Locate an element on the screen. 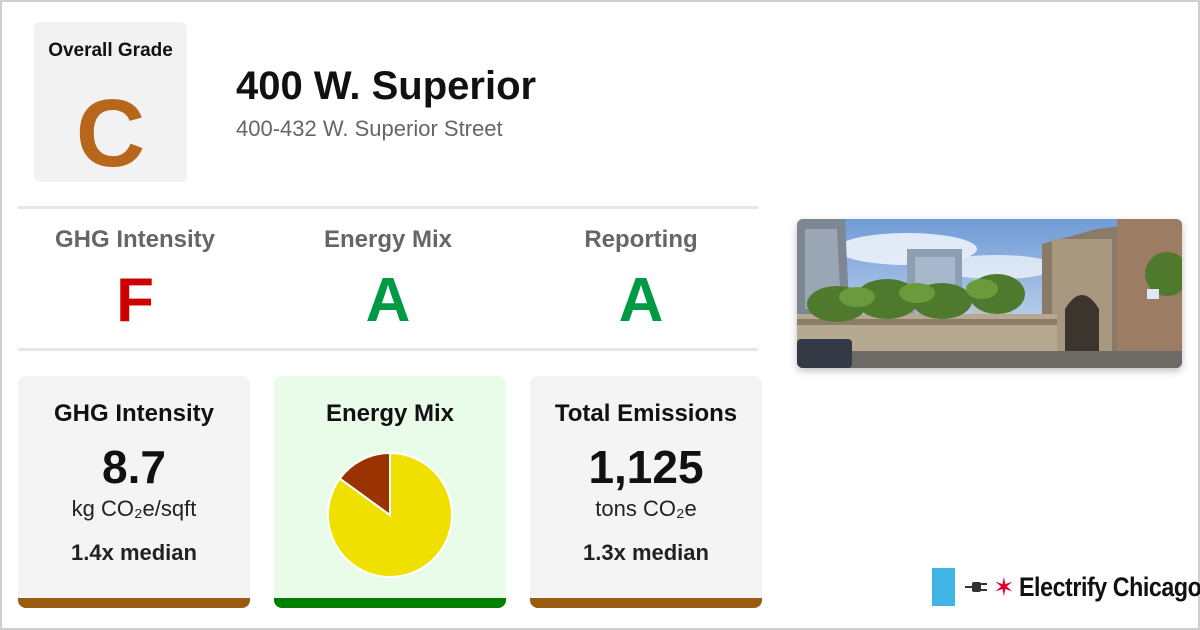  building-photo-image is located at coordinates (989, 293).